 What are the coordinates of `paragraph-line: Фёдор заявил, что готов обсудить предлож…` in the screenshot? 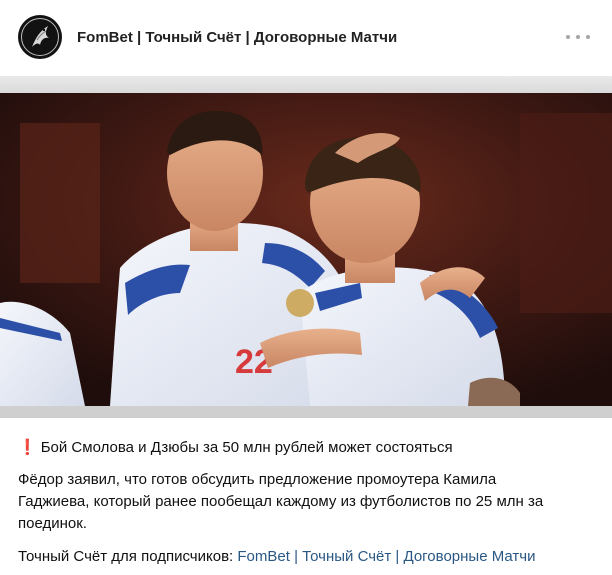 It's located at (257, 479).